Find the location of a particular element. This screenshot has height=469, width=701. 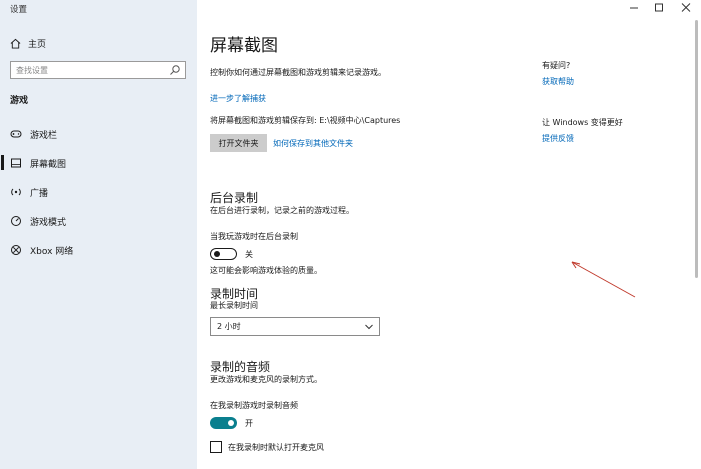

page-title: 屏幕截图 is located at coordinates (244, 46).